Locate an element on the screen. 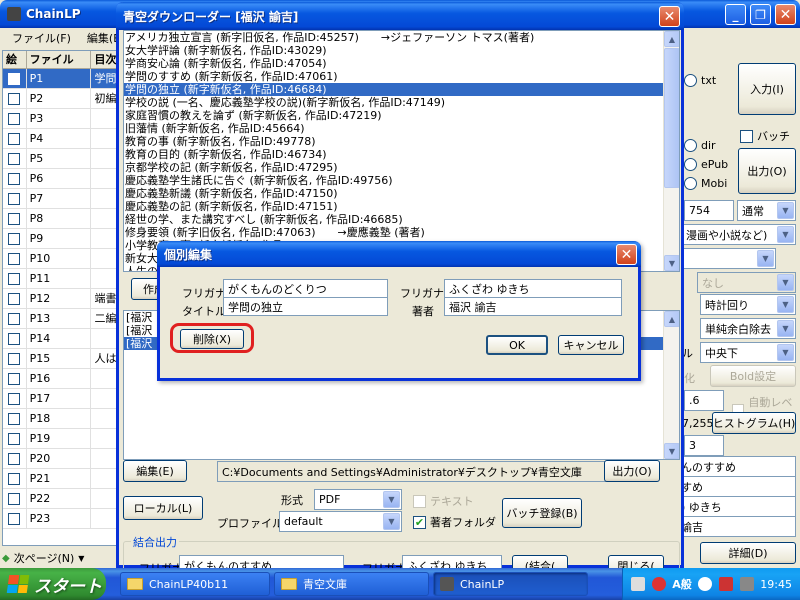  next-page-control: ◆ 次ページ(N) ▼ is located at coordinates (43, 558).